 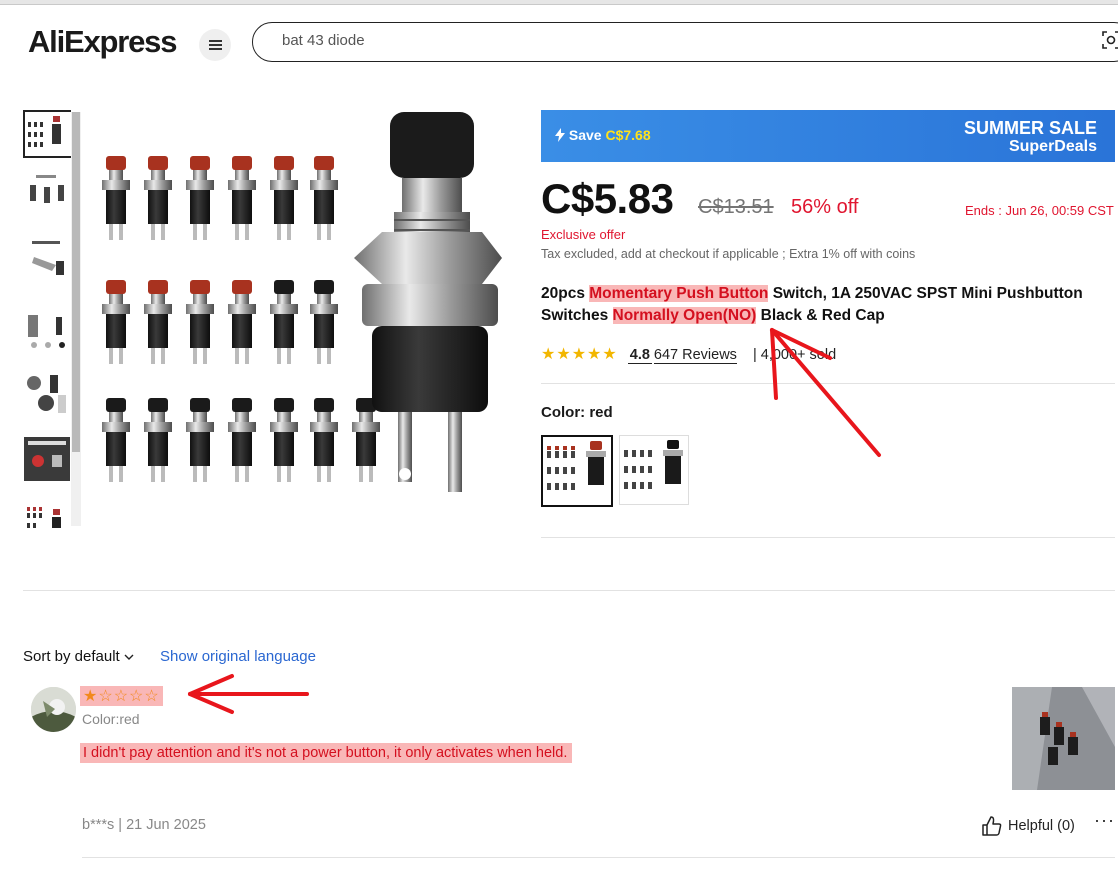 I want to click on aliexpress-logo: AliExpress, so click(x=102, y=42).